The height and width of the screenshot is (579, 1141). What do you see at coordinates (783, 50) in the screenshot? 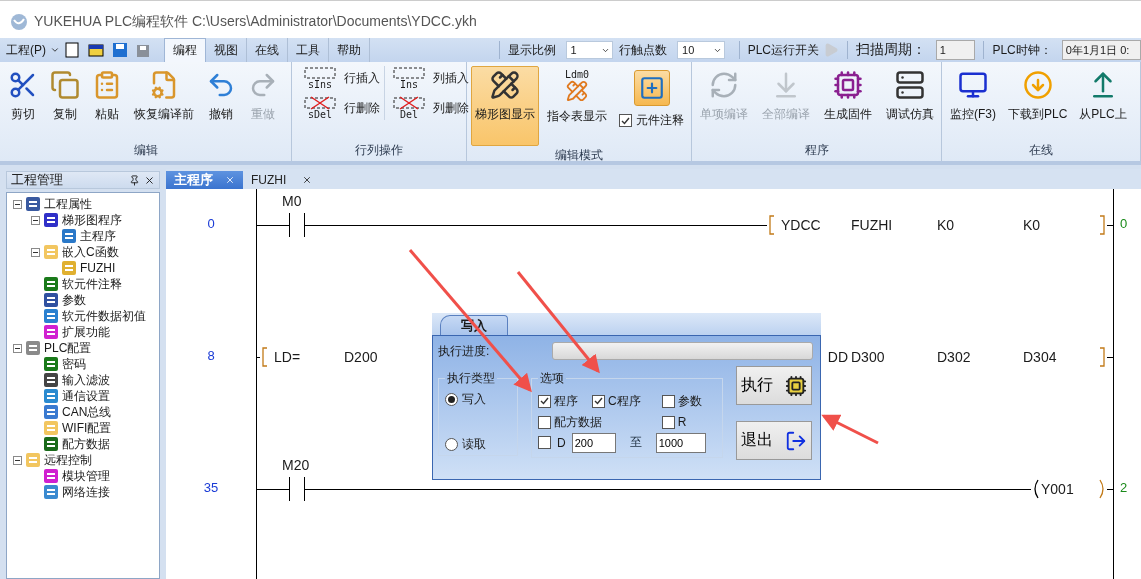
I see `run-switch-label: PLC运行开关` at bounding box center [783, 50].